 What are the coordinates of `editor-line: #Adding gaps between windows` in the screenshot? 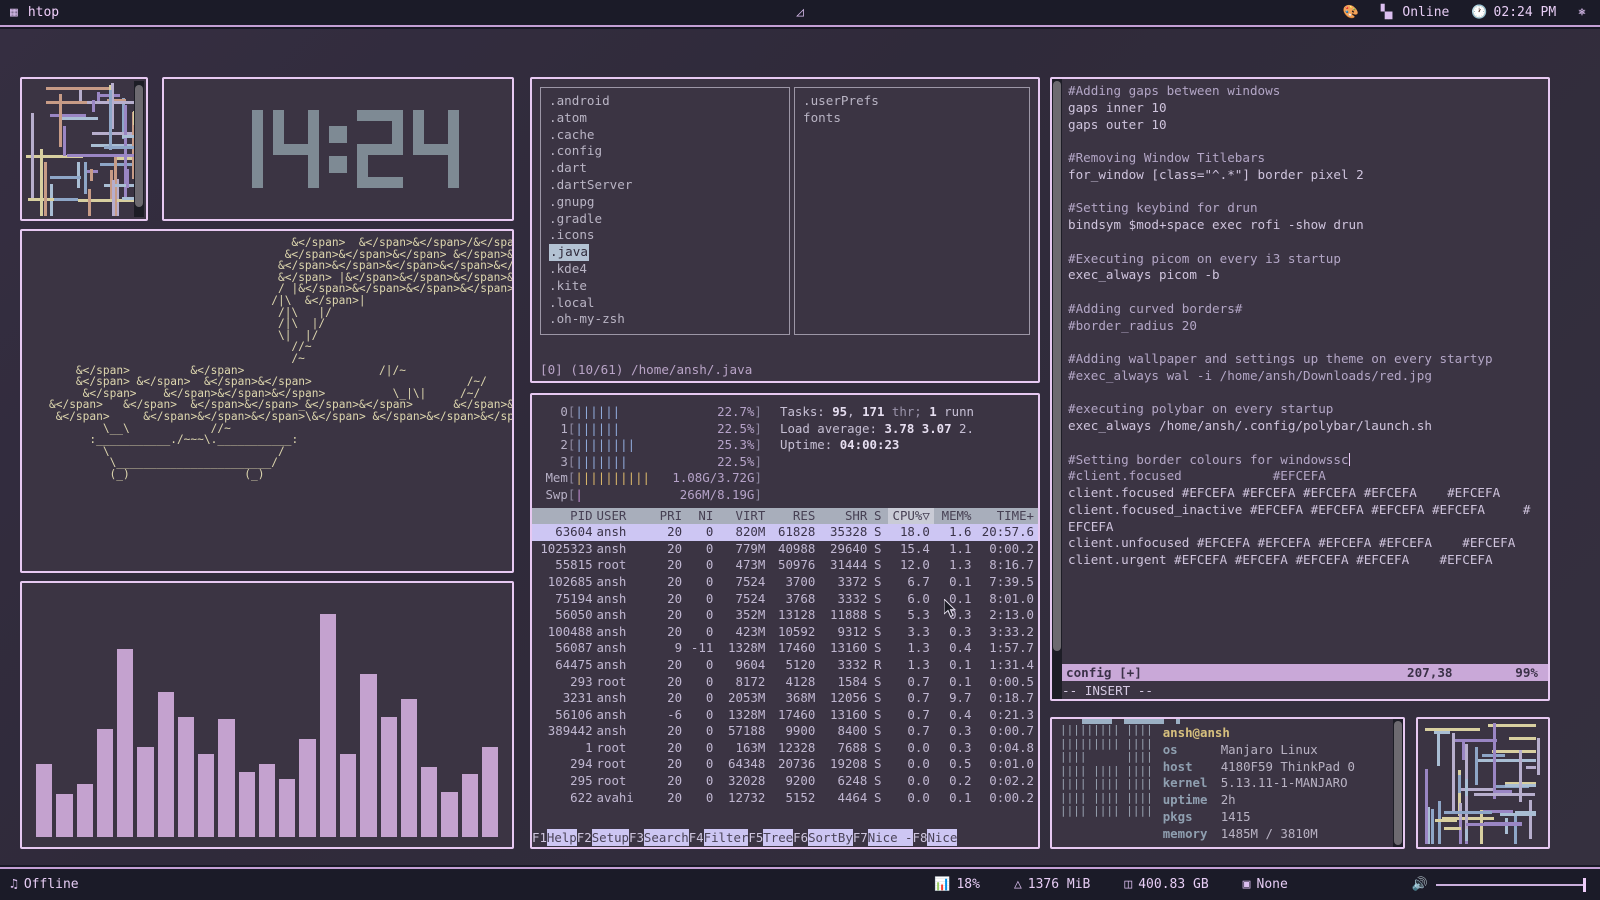 It's located at (1308, 91).